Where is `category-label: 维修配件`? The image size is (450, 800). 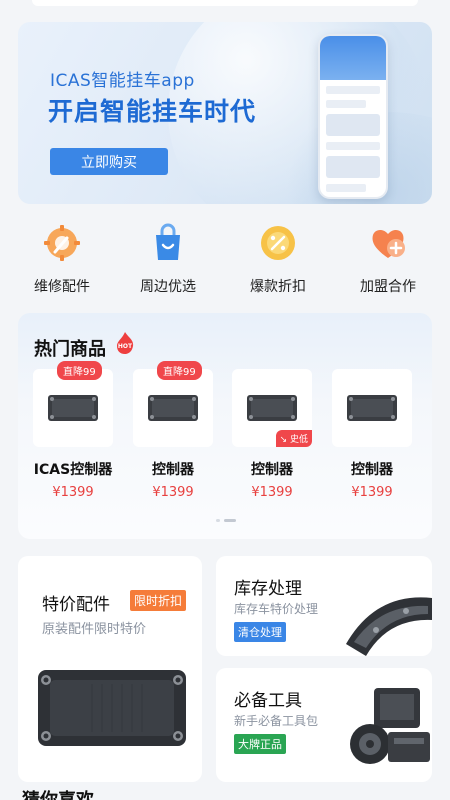
category-label: 维修配件 is located at coordinates (62, 287).